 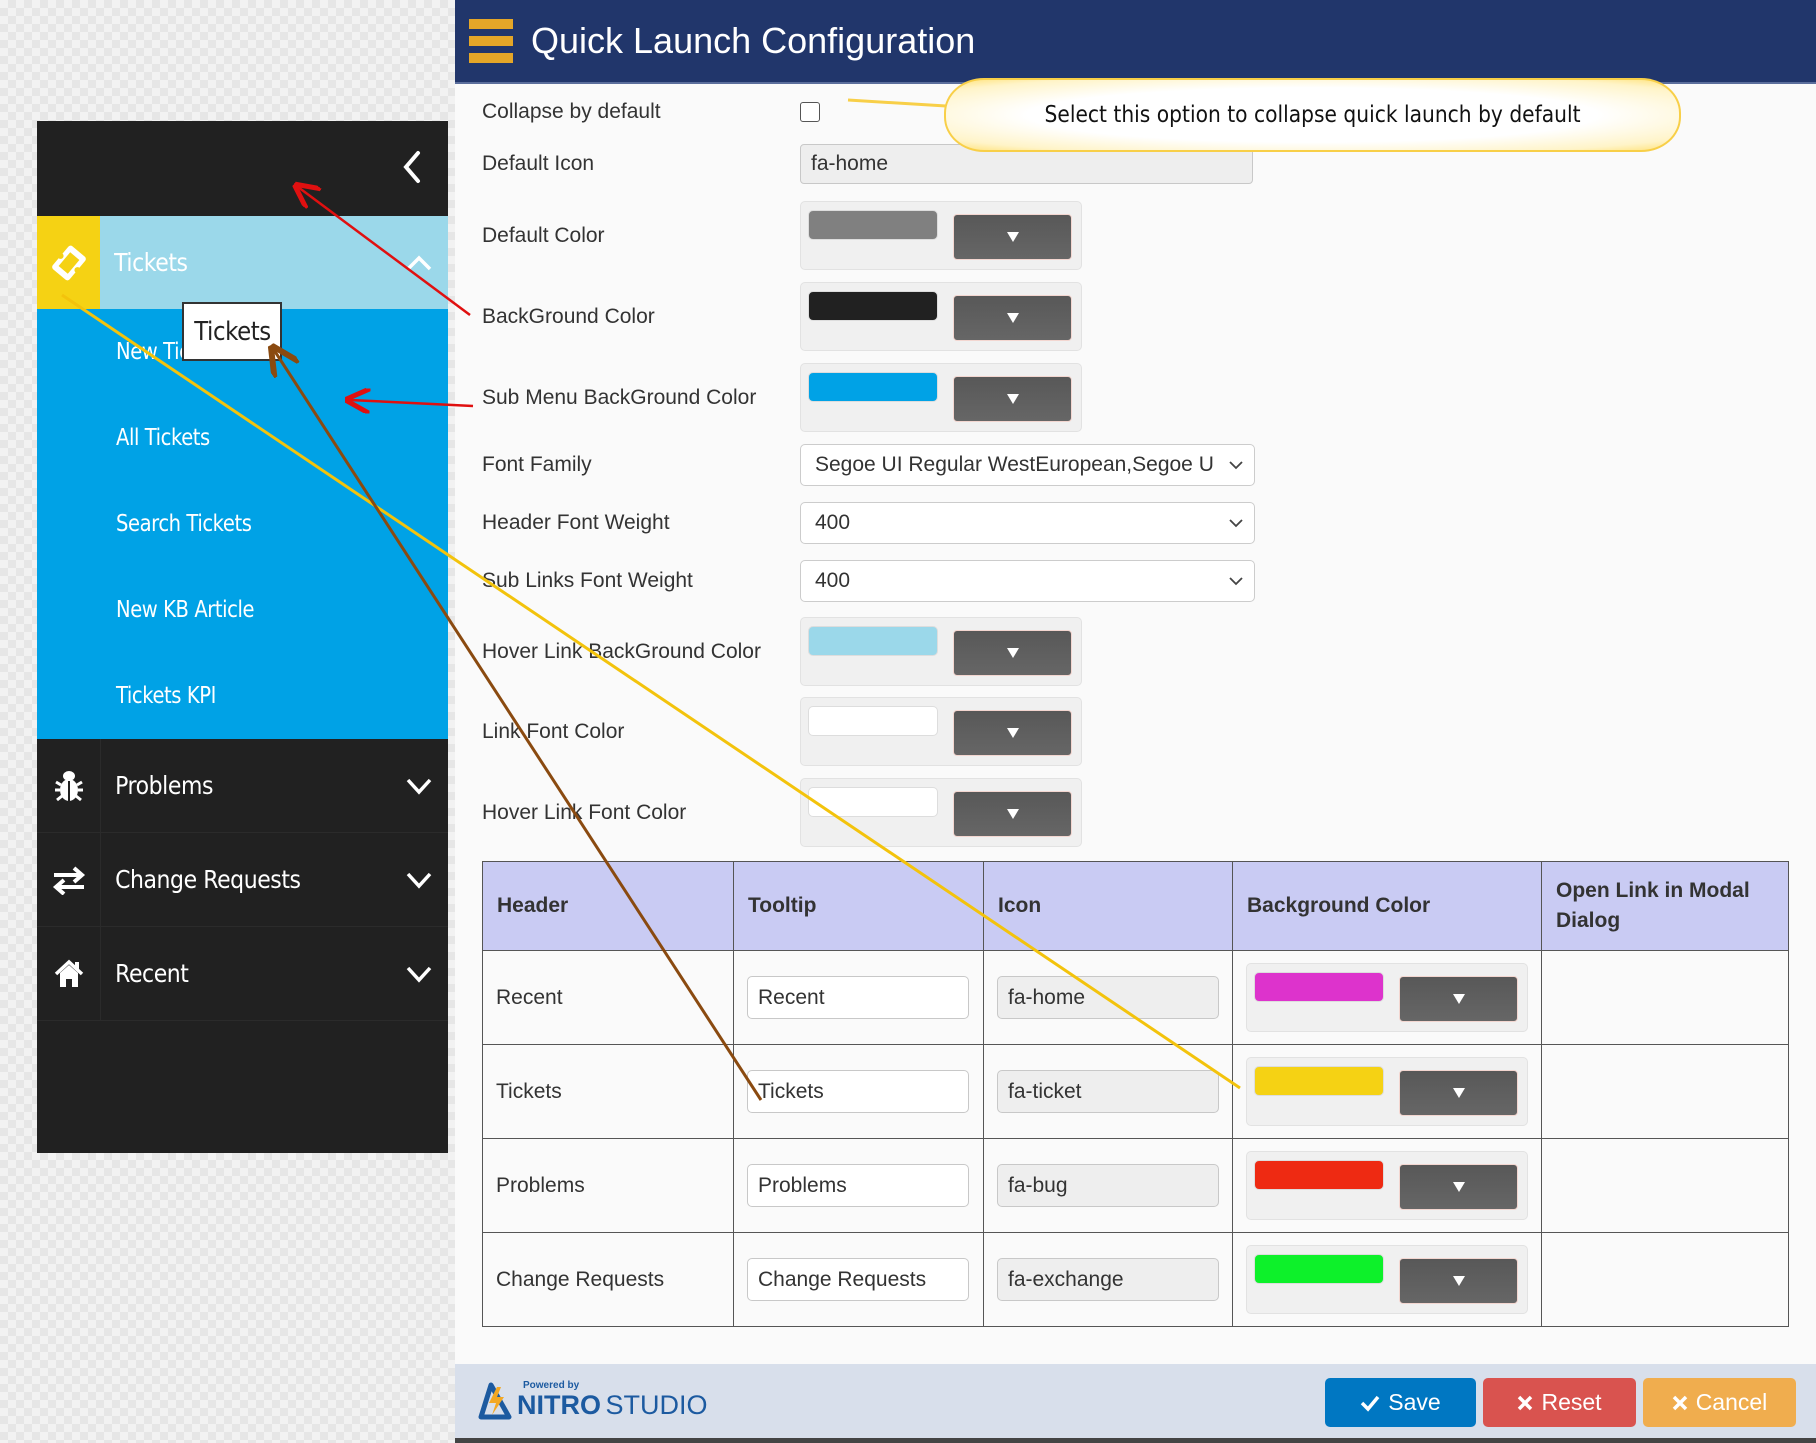 I want to click on sublinks-weight-select: 400, so click(x=1027, y=581).